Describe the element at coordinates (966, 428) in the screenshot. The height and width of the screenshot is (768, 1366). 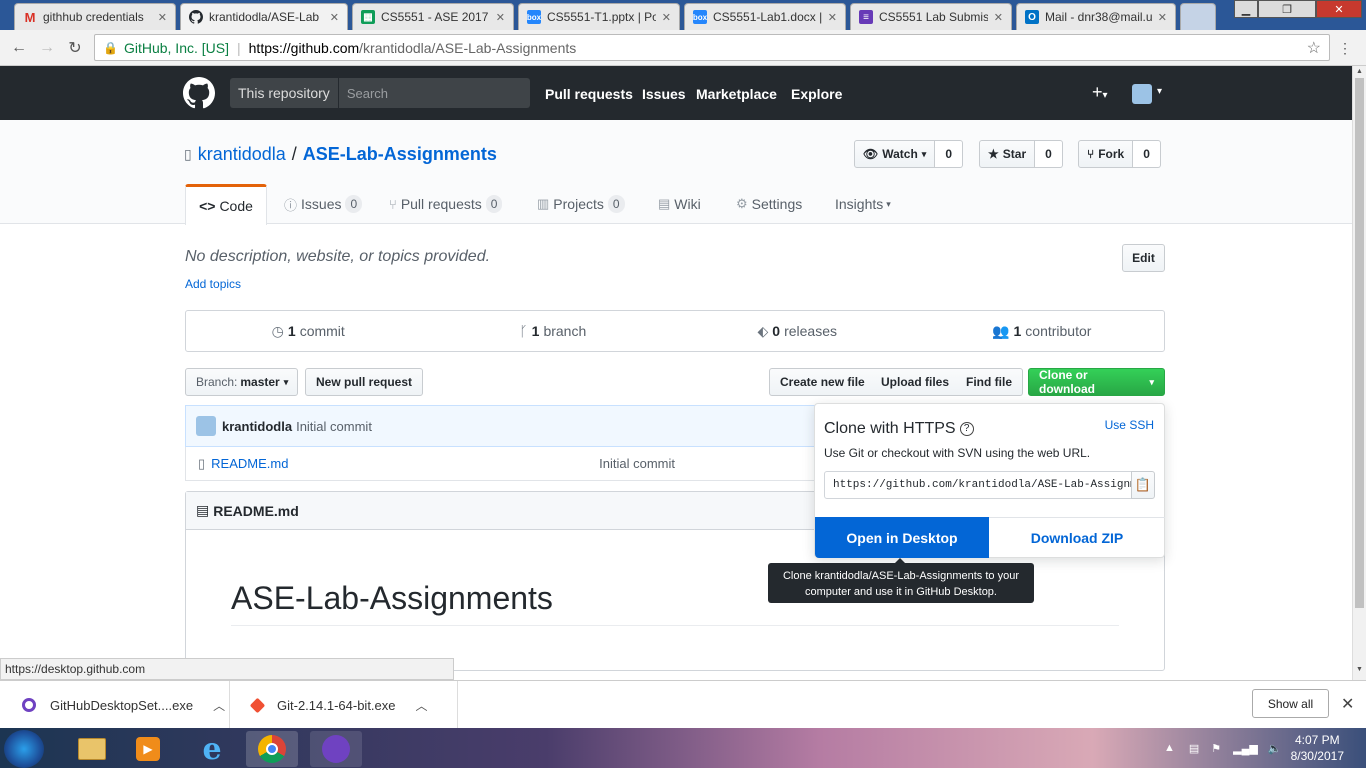
I see `help-icon: ?` at that location.